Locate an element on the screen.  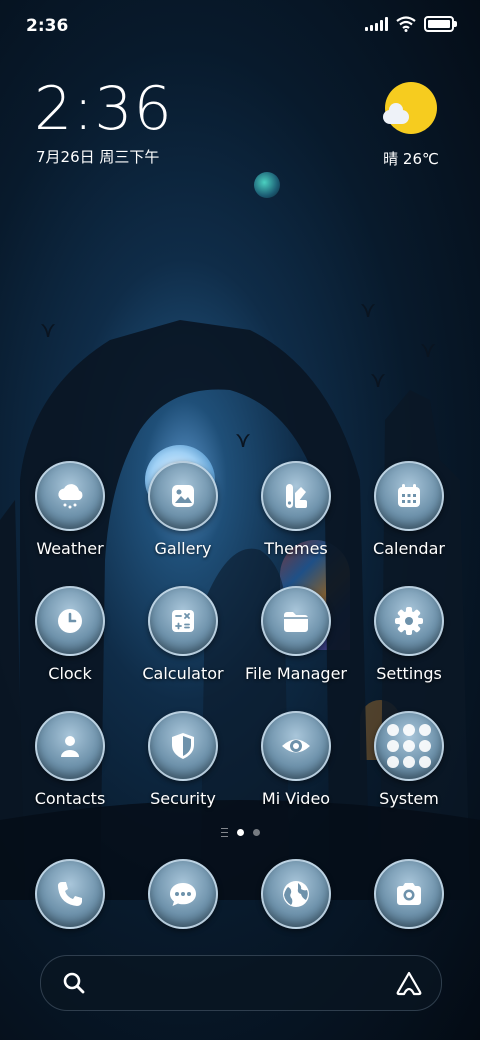
status-time: 2:36 is located at coordinates (47, 26).